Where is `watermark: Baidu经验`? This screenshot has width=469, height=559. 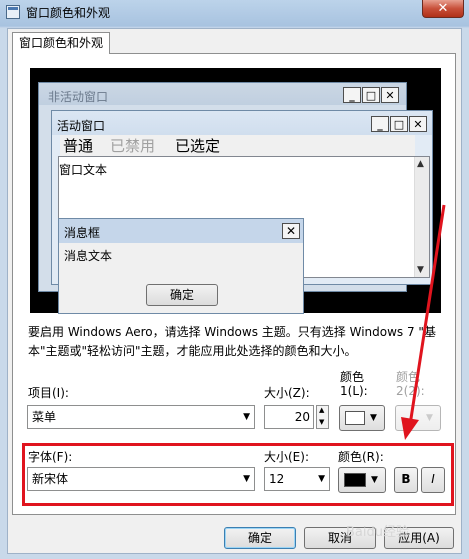 watermark: Baidu经验 is located at coordinates (377, 532).